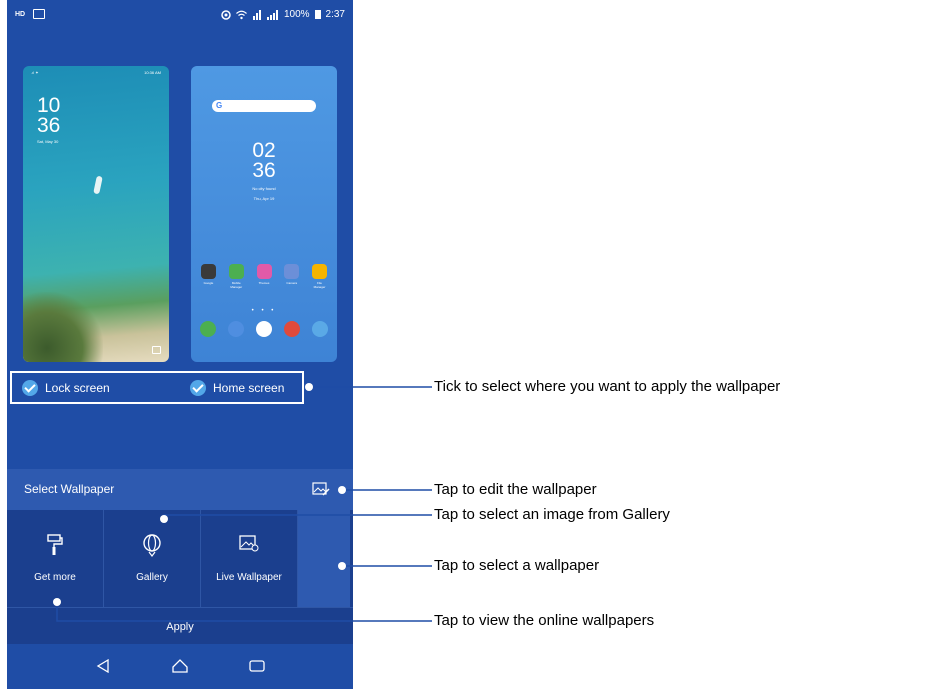 The width and height of the screenshot is (932, 689). I want to click on annotation-gallery: Tap to select an image from Gallery, so click(552, 514).